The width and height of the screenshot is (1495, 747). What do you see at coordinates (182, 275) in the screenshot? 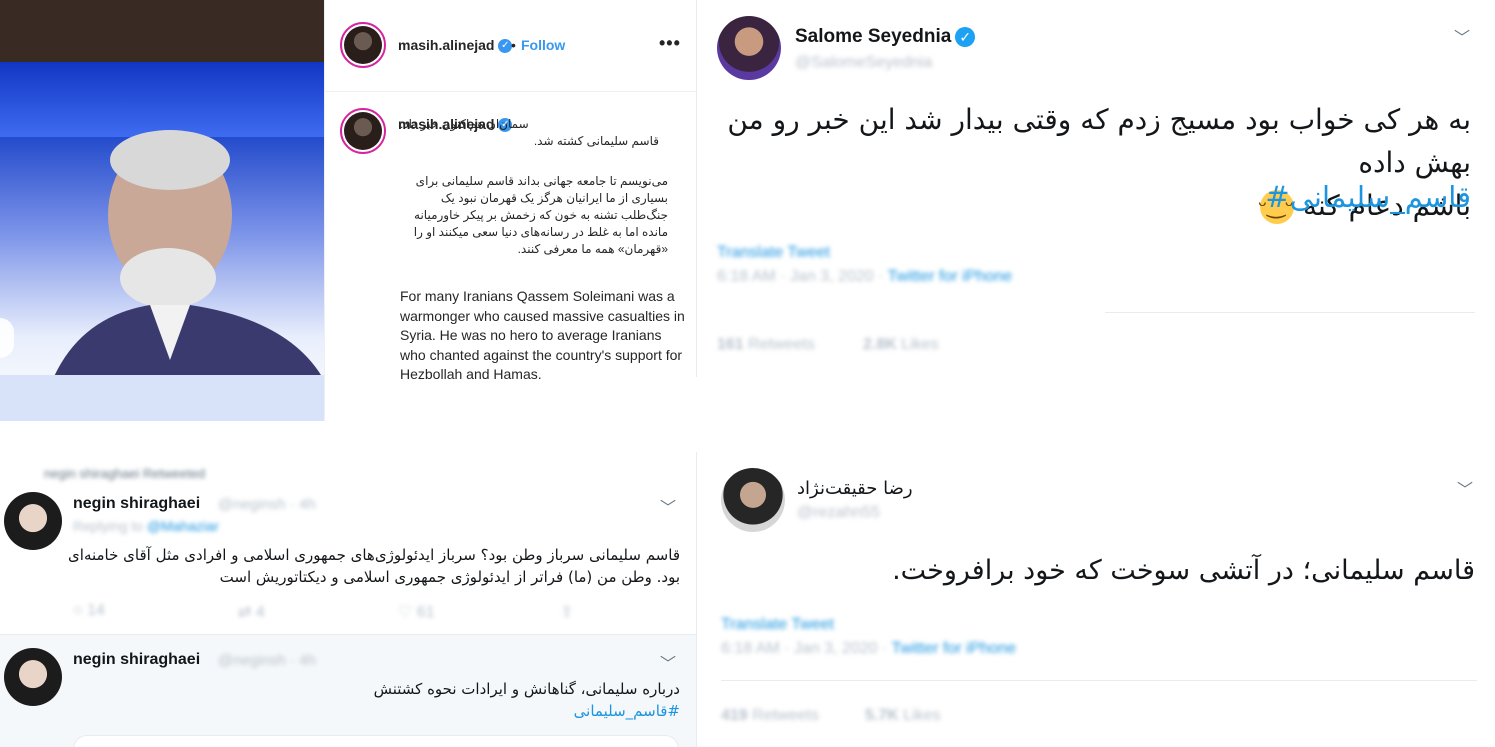
I see `portrait-image` at bounding box center [182, 275].